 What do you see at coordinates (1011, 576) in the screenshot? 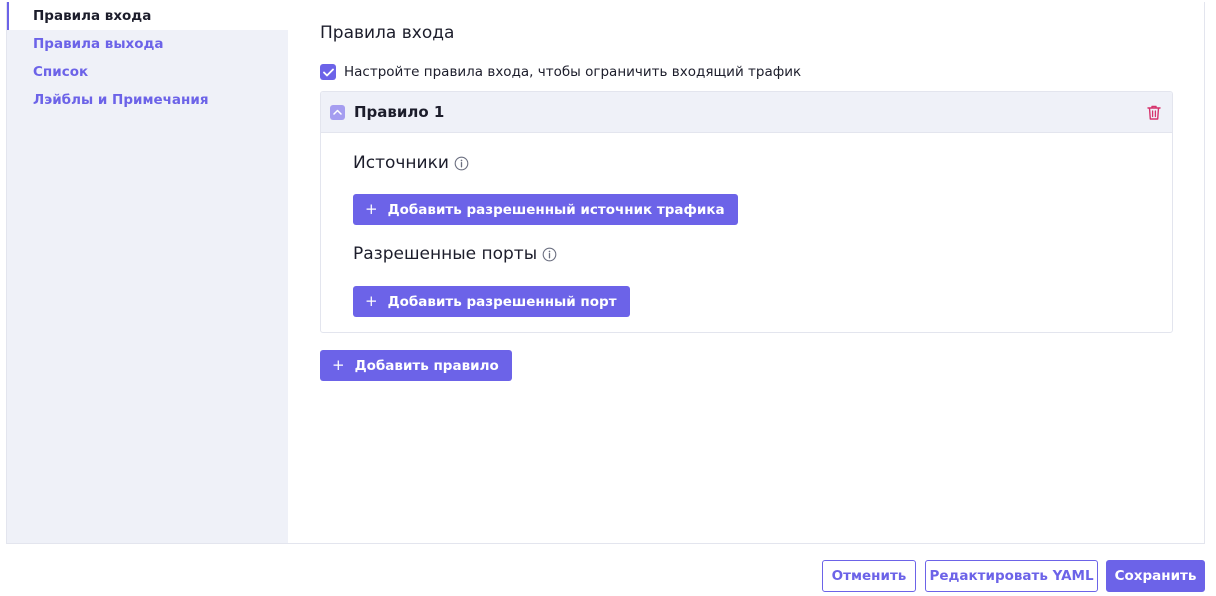
I see `edit-yaml-button: Редактировать YAML` at bounding box center [1011, 576].